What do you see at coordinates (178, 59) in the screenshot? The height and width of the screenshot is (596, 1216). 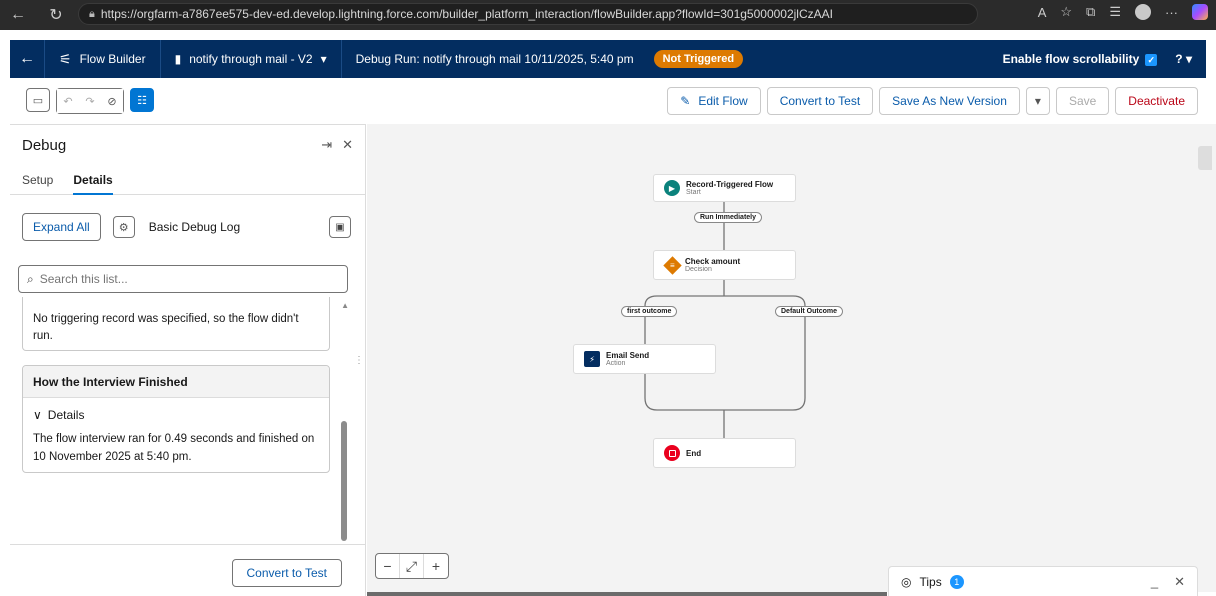 I see `document-icon: ▮` at bounding box center [178, 59].